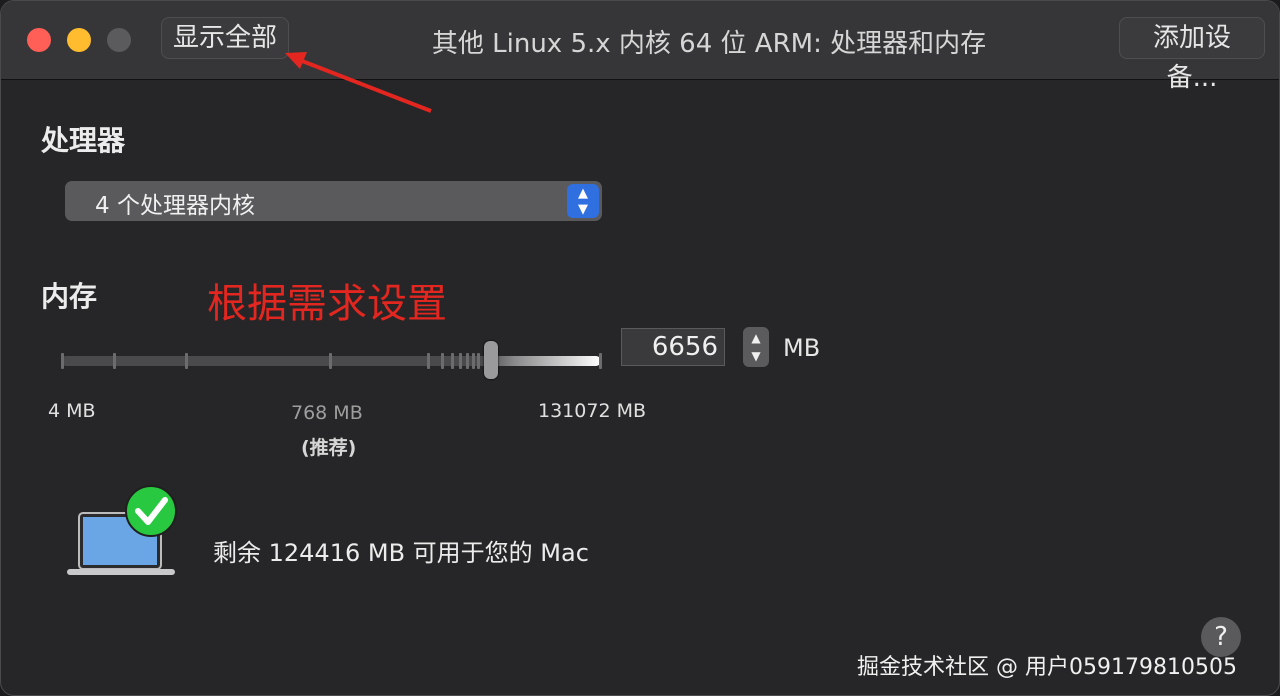 This screenshot has width=1280, height=696. I want to click on recommended-note: (推荐), so click(329, 448).